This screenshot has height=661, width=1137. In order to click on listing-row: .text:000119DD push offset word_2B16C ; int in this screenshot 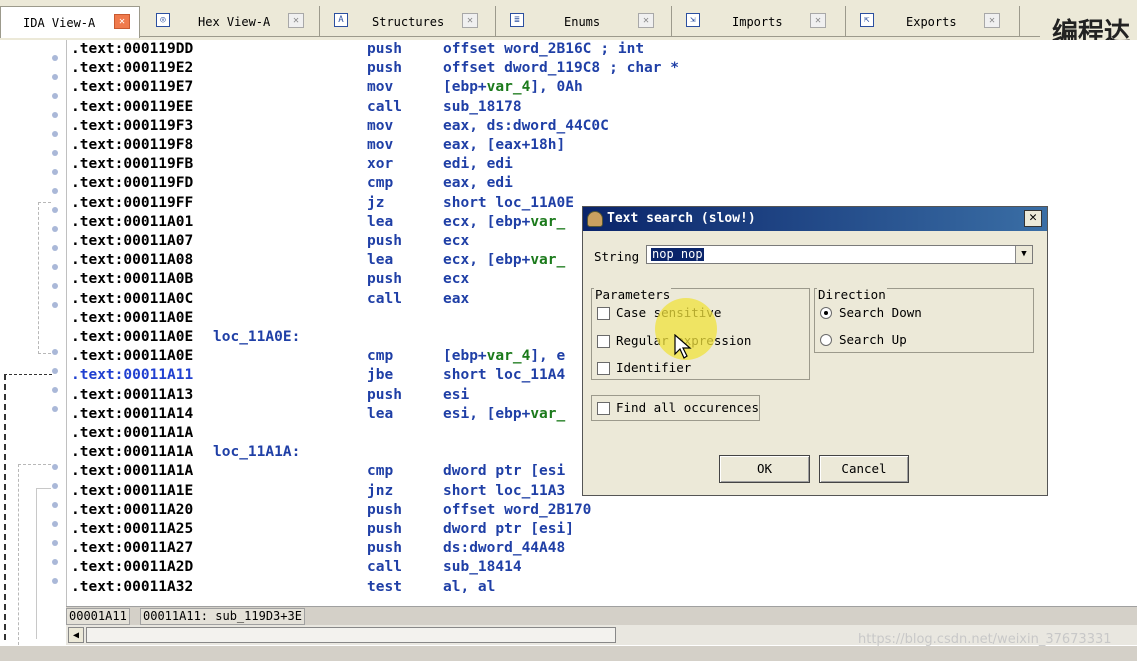, I will do `click(602, 49)`.